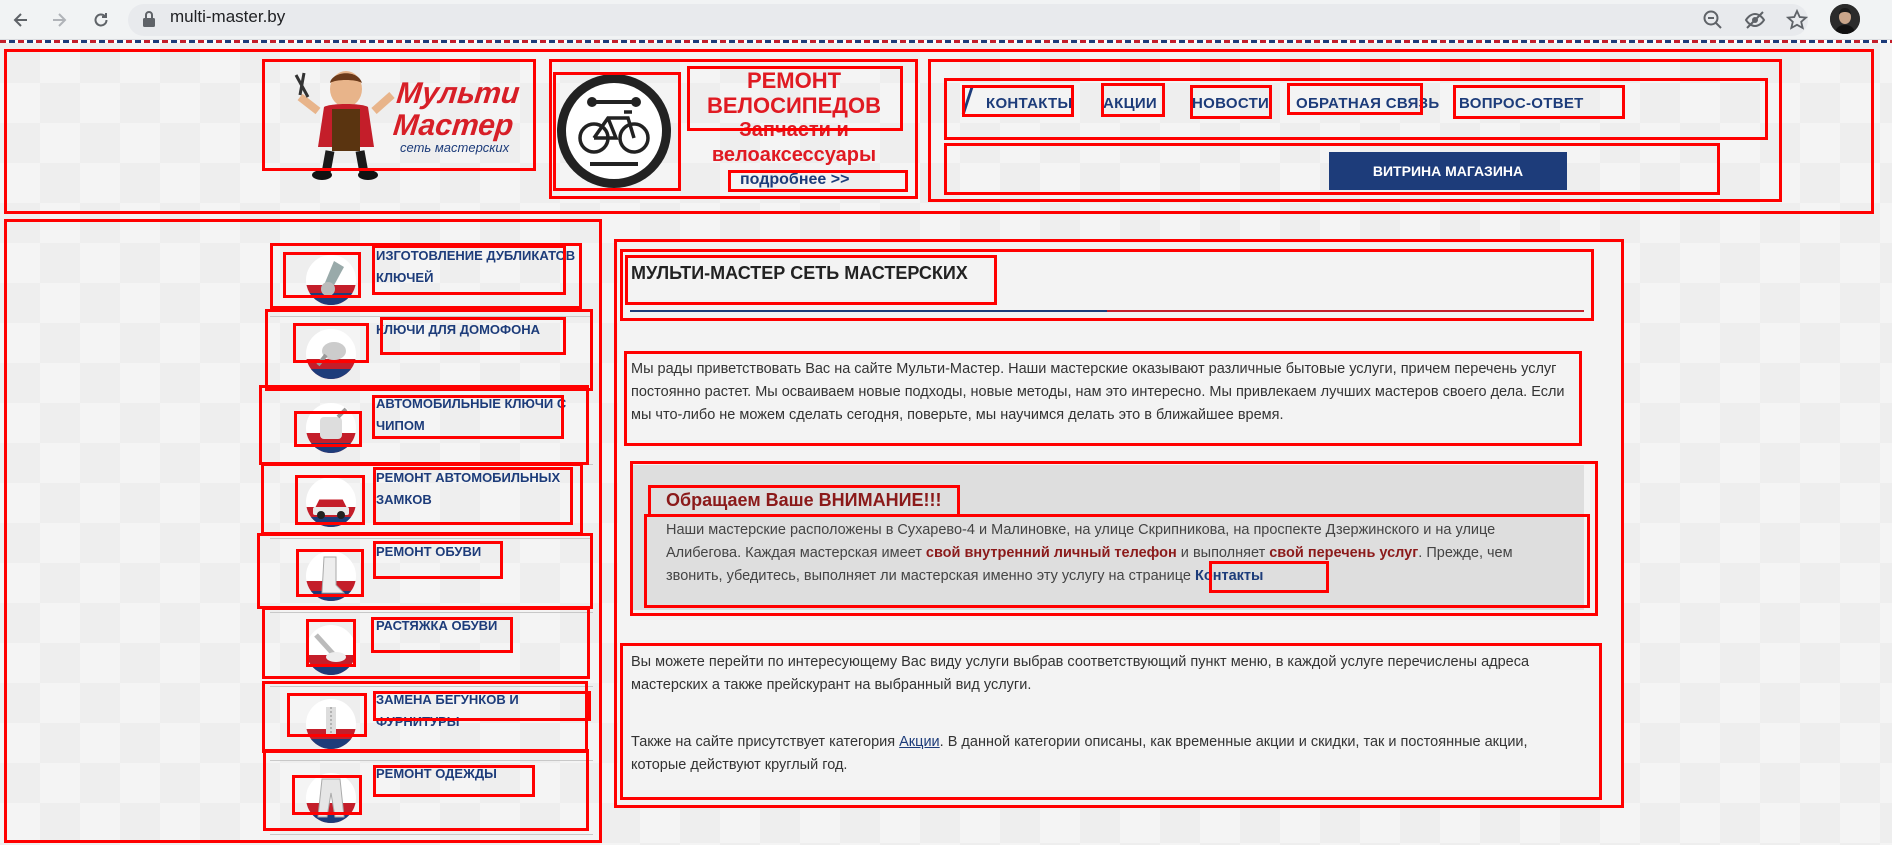  I want to click on address-bar, so click(968, 20).